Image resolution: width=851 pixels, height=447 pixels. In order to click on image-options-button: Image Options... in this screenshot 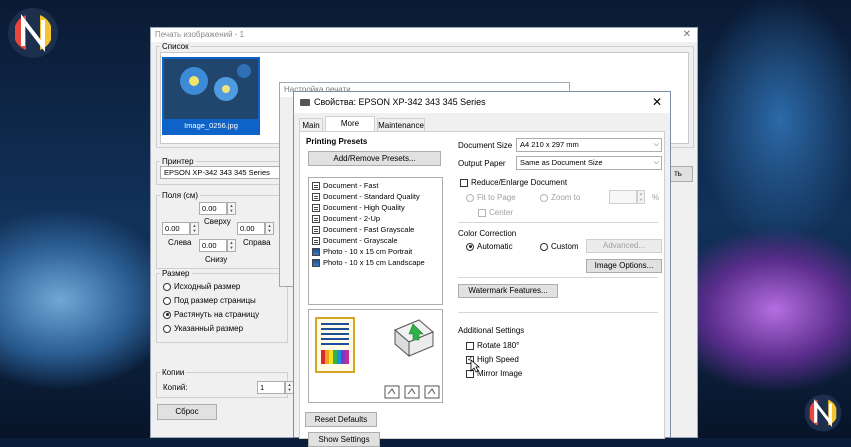, I will do `click(624, 266)`.